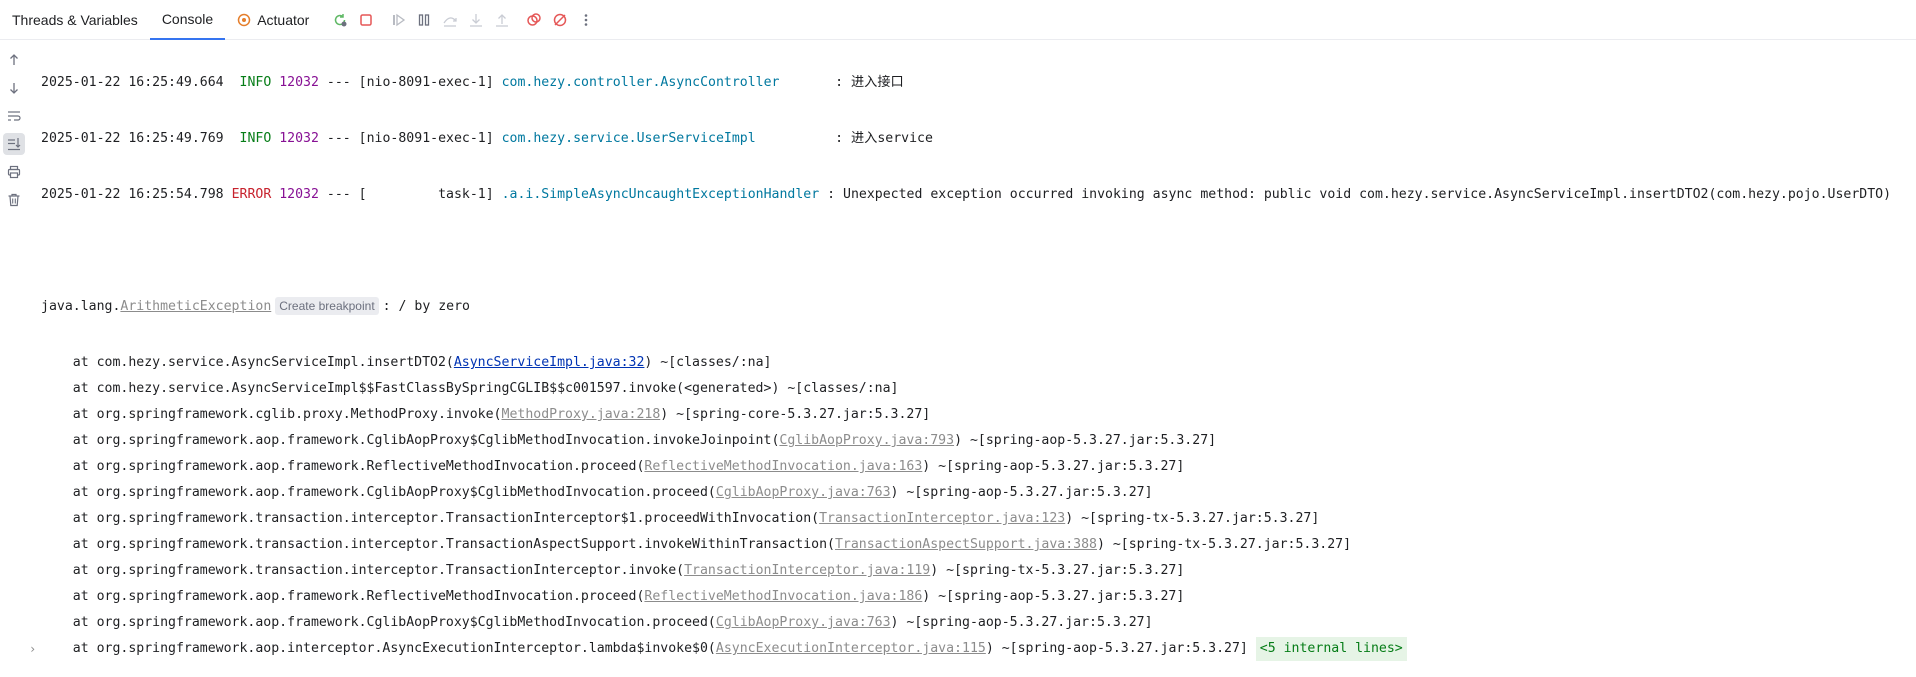  I want to click on log-thread: [ task-1], so click(426, 194).